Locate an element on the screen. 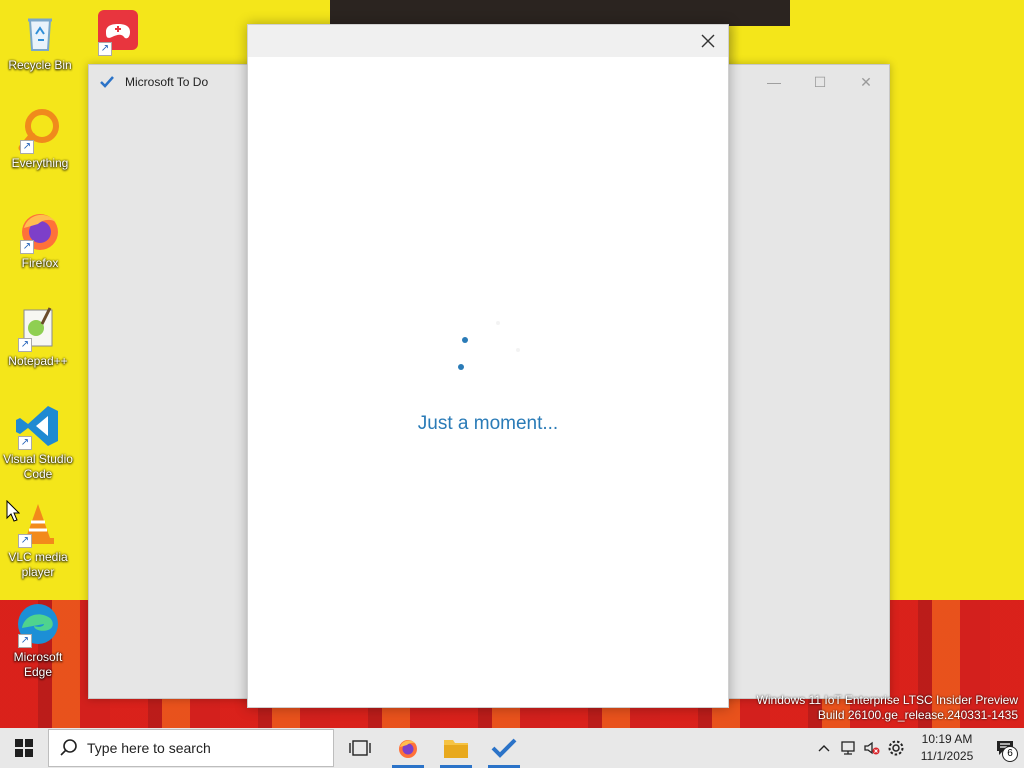 This screenshot has width=1024, height=768. desktop-icon-label: Recycle Bin is located at coordinates (40, 65).